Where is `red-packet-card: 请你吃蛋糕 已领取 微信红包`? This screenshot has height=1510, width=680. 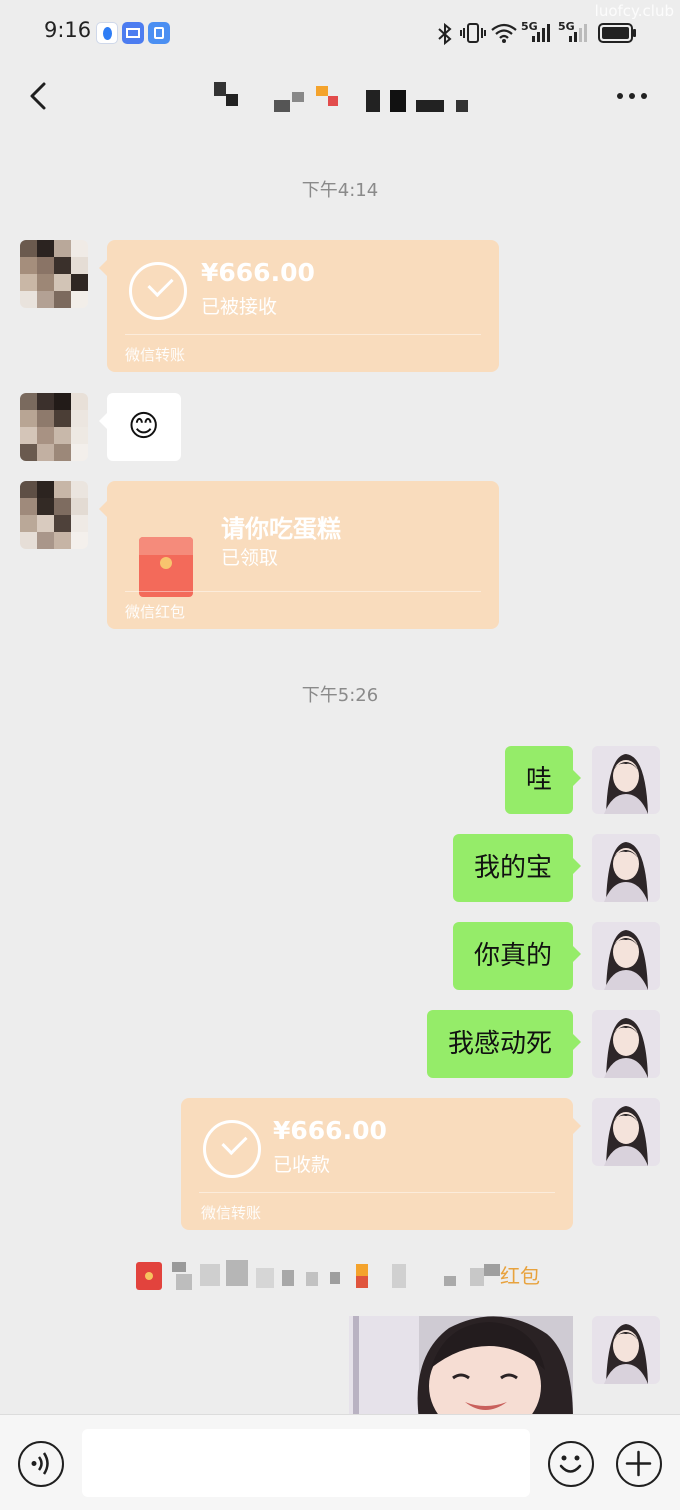 red-packet-card: 请你吃蛋糕 已领取 微信红包 is located at coordinates (299, 555).